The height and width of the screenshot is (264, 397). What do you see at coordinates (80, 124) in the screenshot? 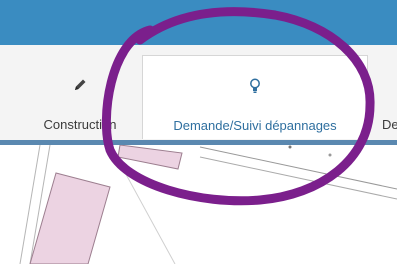
I see `tab-construction-label: Construction` at bounding box center [80, 124].